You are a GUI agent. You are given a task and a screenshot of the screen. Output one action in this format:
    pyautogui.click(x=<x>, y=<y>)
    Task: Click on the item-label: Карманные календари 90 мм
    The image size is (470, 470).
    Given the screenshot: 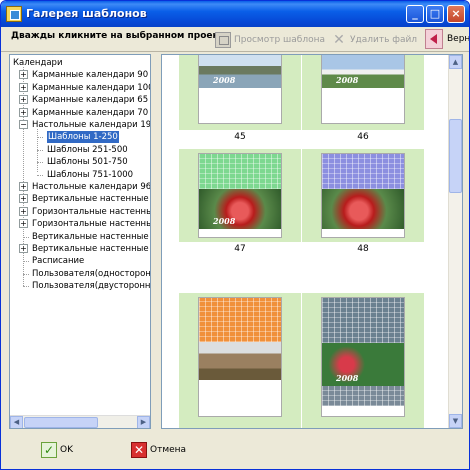 What is the action you would take?
    pyautogui.click(x=91, y=75)
    